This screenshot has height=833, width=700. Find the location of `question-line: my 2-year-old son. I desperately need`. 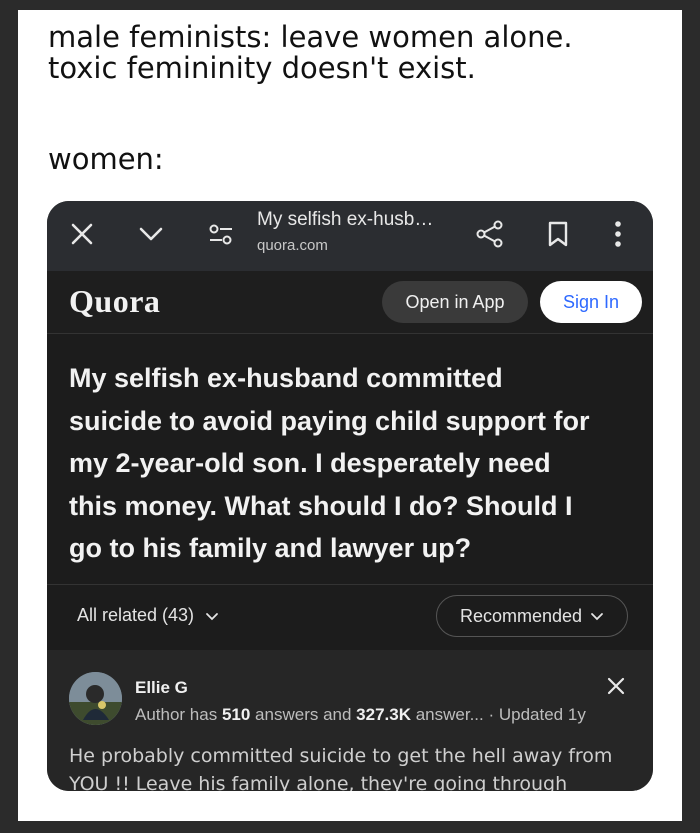

question-line: my 2-year-old son. I desperately need is located at coordinates (310, 463).